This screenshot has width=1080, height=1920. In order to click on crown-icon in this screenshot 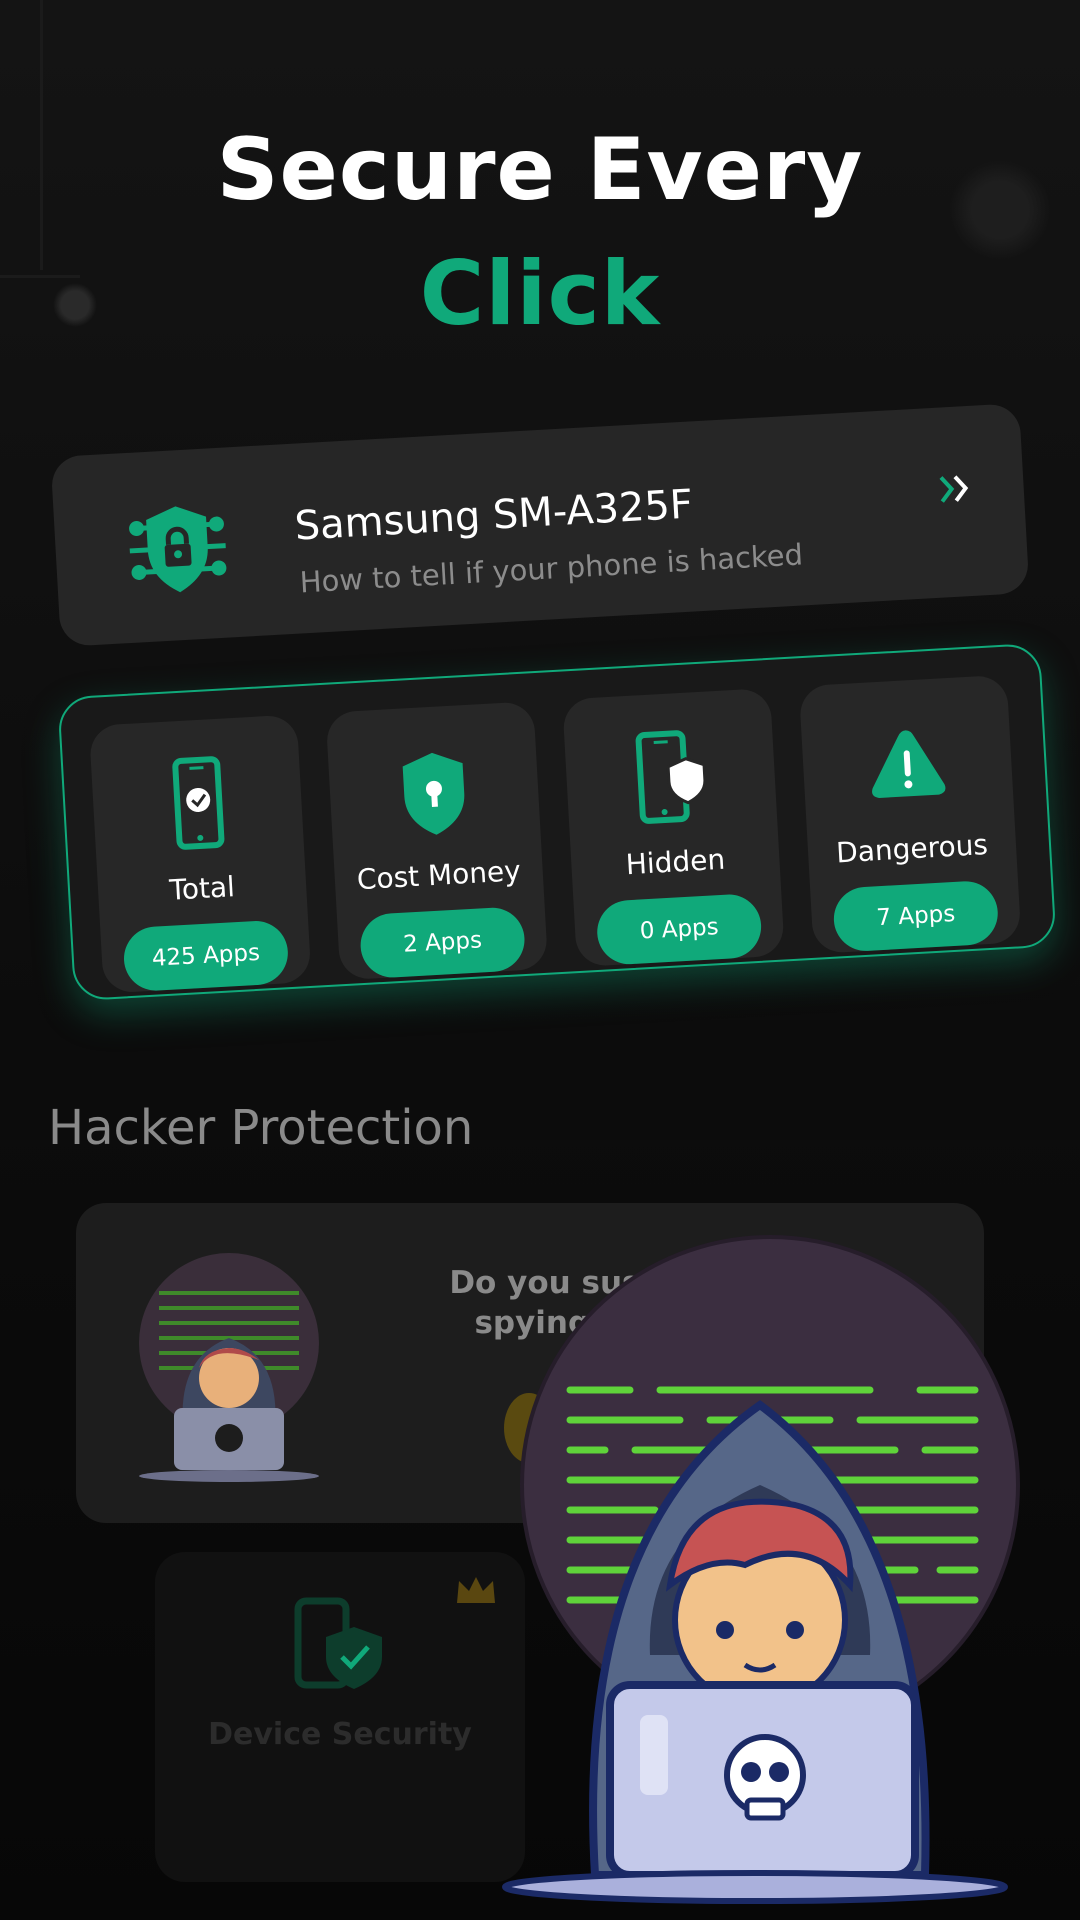, I will do `click(476, 1590)`.